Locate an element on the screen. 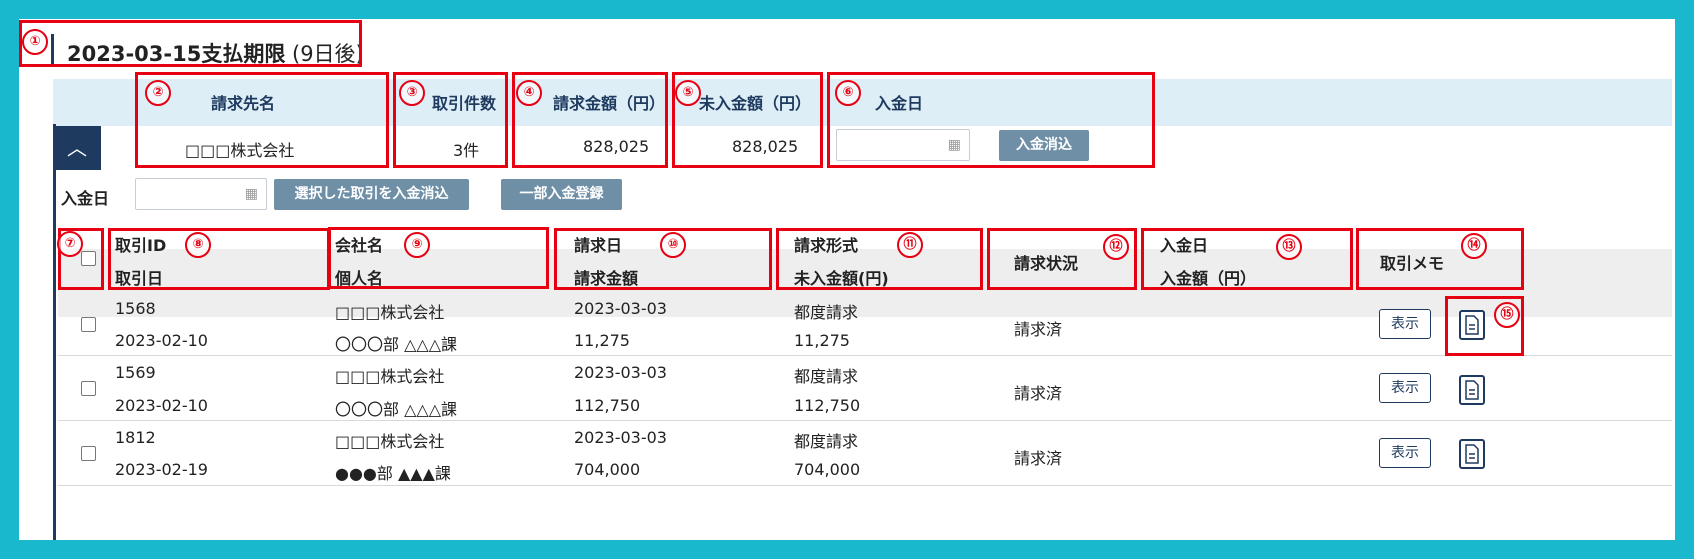  bulk-payment-date-input: ▦ is located at coordinates (201, 194).